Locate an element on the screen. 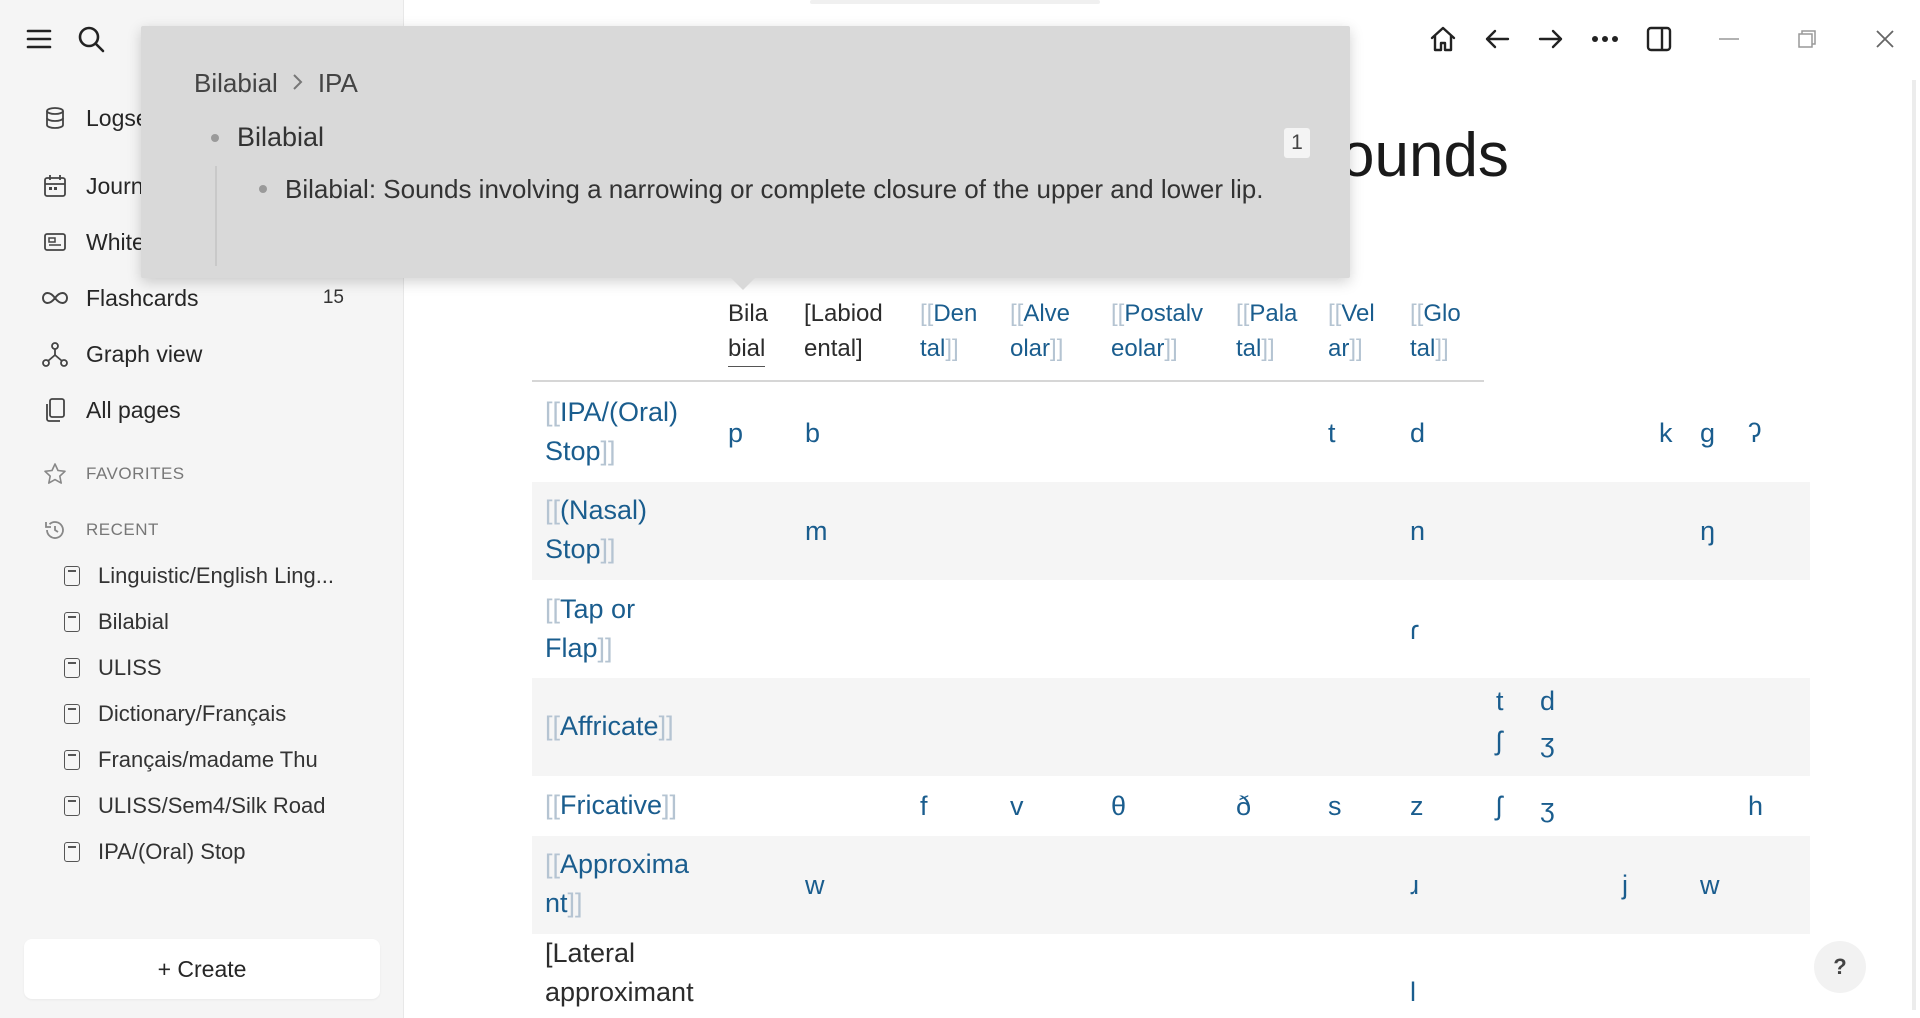  recent-item: IPA/(Oral) Stop is located at coordinates (219, 852).